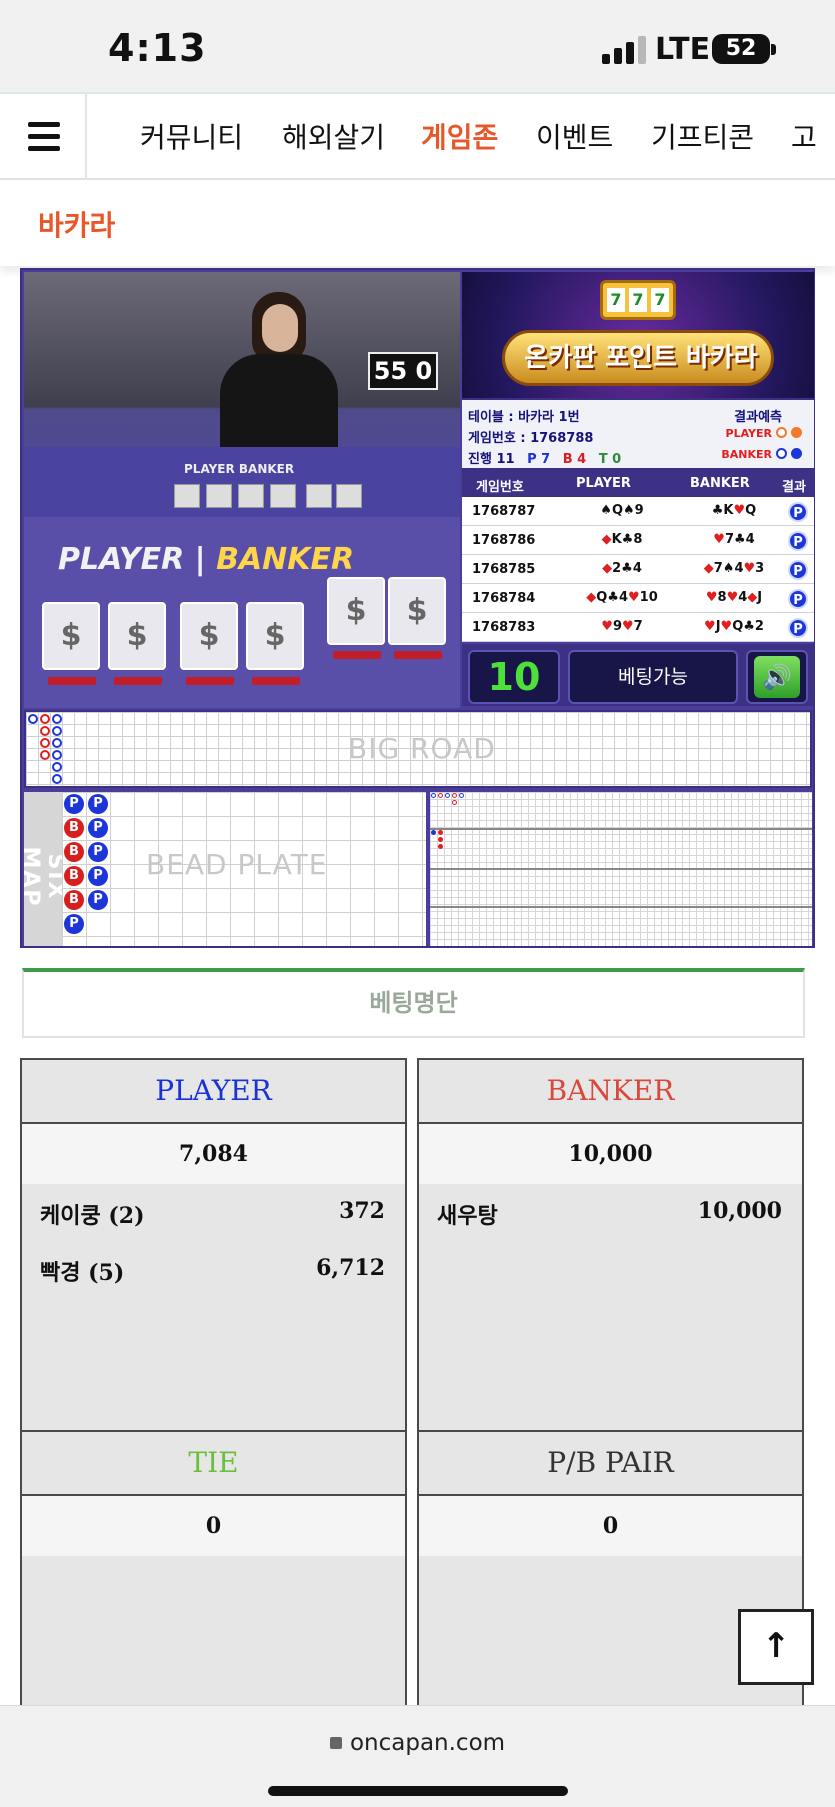 The image size is (835, 1807). Describe the element at coordinates (504, 569) in the screenshot. I see `row-game-no: 1768785` at that location.